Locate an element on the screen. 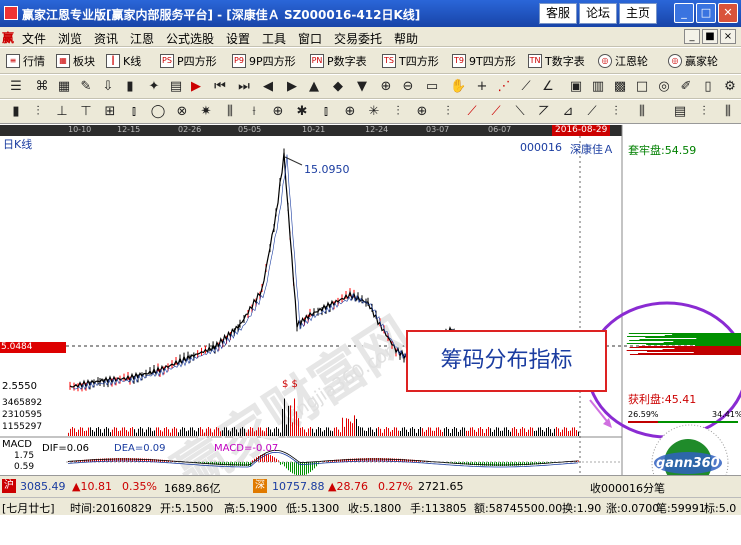 The image size is (741, 545). hand-icon: ✋ is located at coordinates (458, 86).